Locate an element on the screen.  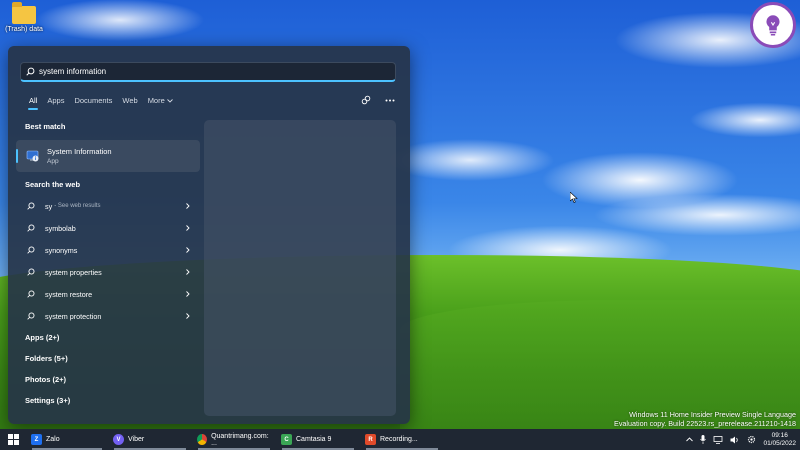
web-result-item: sy - See web results is located at coordinates (108, 206).